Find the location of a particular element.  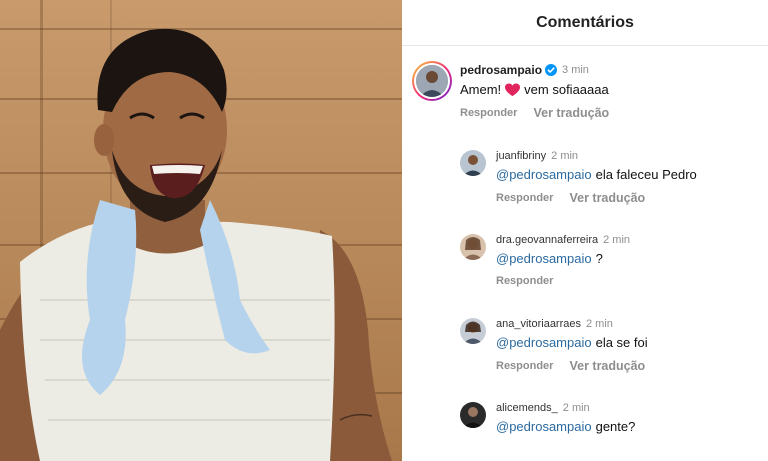

comment-text: @pedrosampaio ela se foi is located at coordinates (572, 342).